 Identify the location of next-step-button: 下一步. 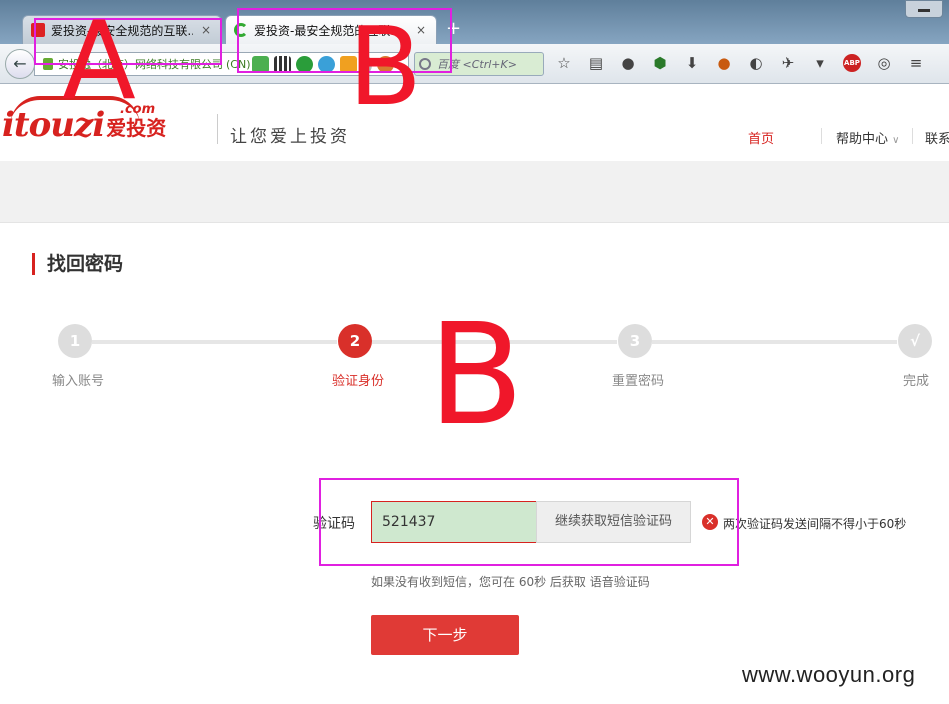
(445, 635).